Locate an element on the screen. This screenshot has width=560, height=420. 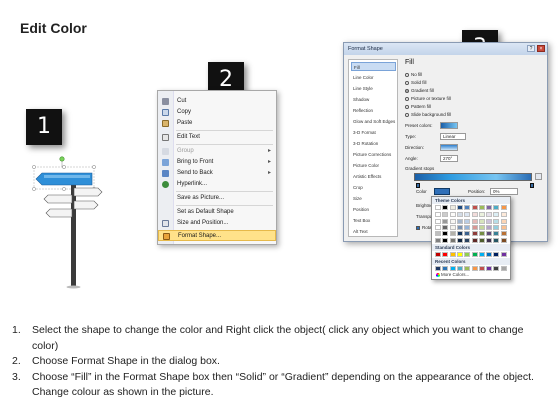
direction-dropdown is located at coordinates (449, 147).